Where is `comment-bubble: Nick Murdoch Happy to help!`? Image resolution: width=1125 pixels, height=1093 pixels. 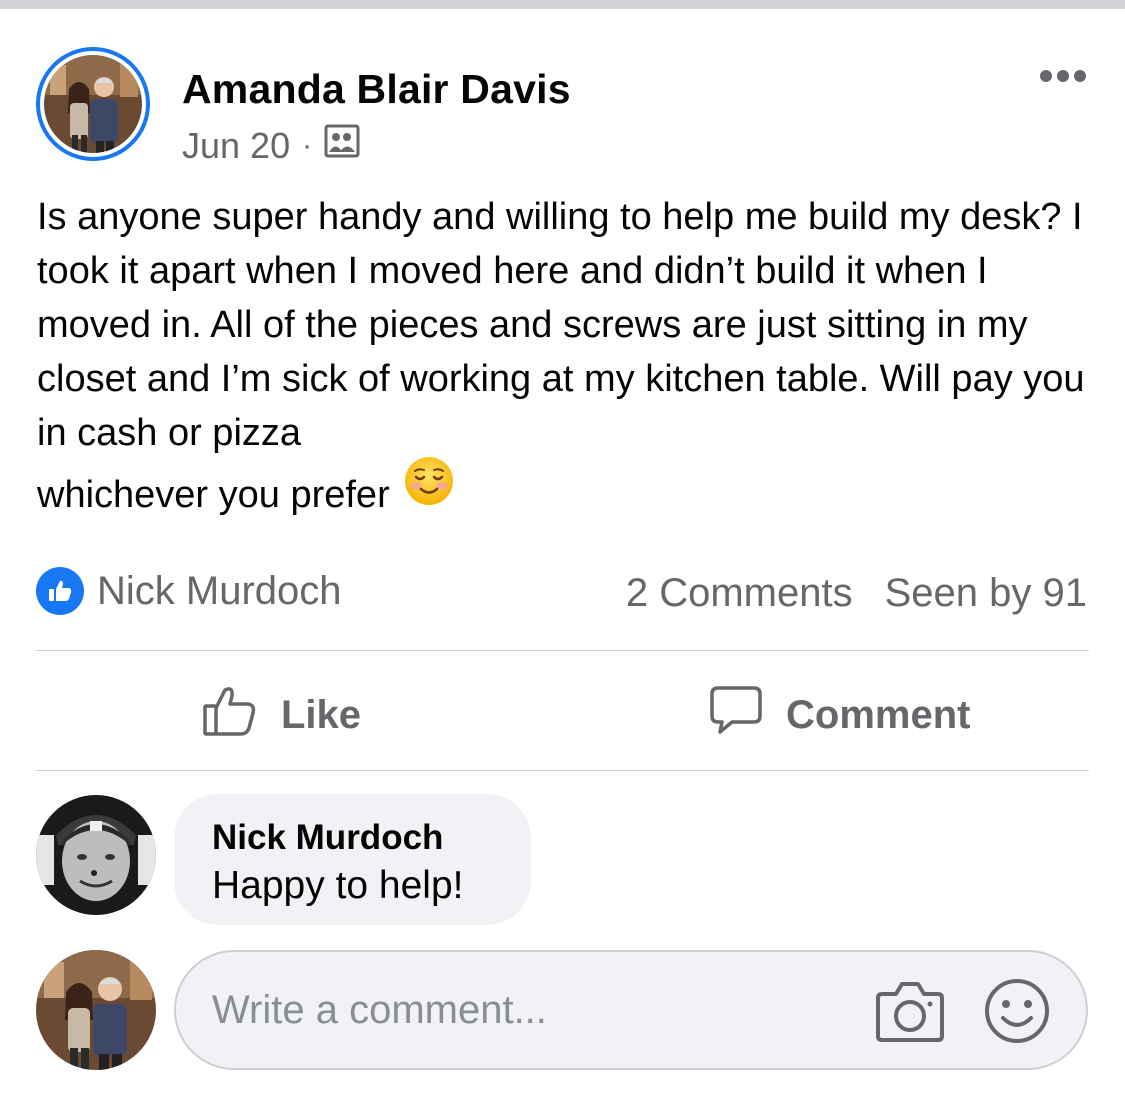 comment-bubble: Nick Murdoch Happy to help! is located at coordinates (352, 859).